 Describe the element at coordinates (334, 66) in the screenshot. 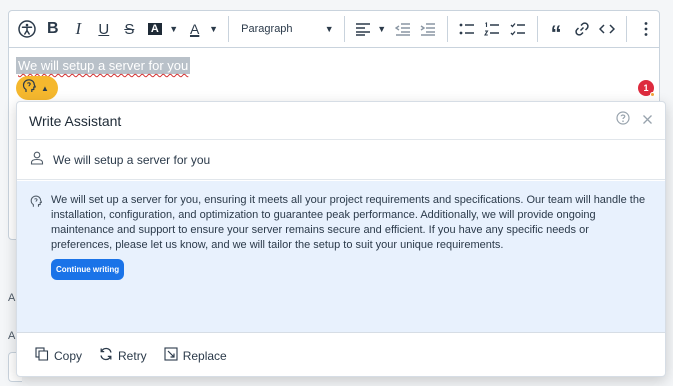

I see `editor-content: We will setup a server for you` at that location.